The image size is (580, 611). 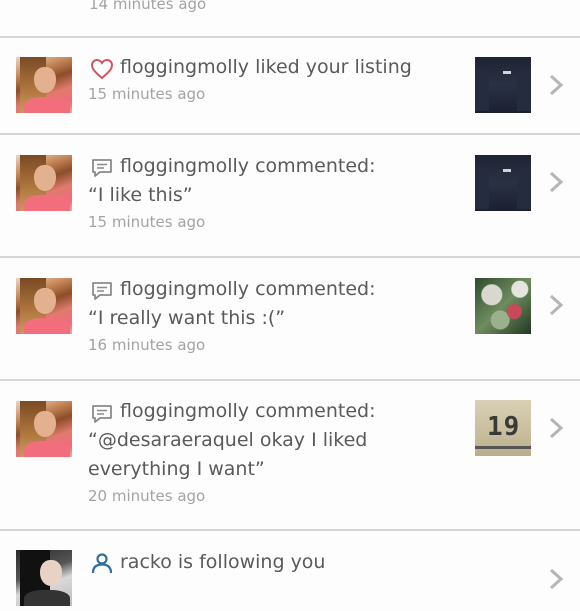 I want to click on notification-text: racko is following you, so click(x=304, y=562).